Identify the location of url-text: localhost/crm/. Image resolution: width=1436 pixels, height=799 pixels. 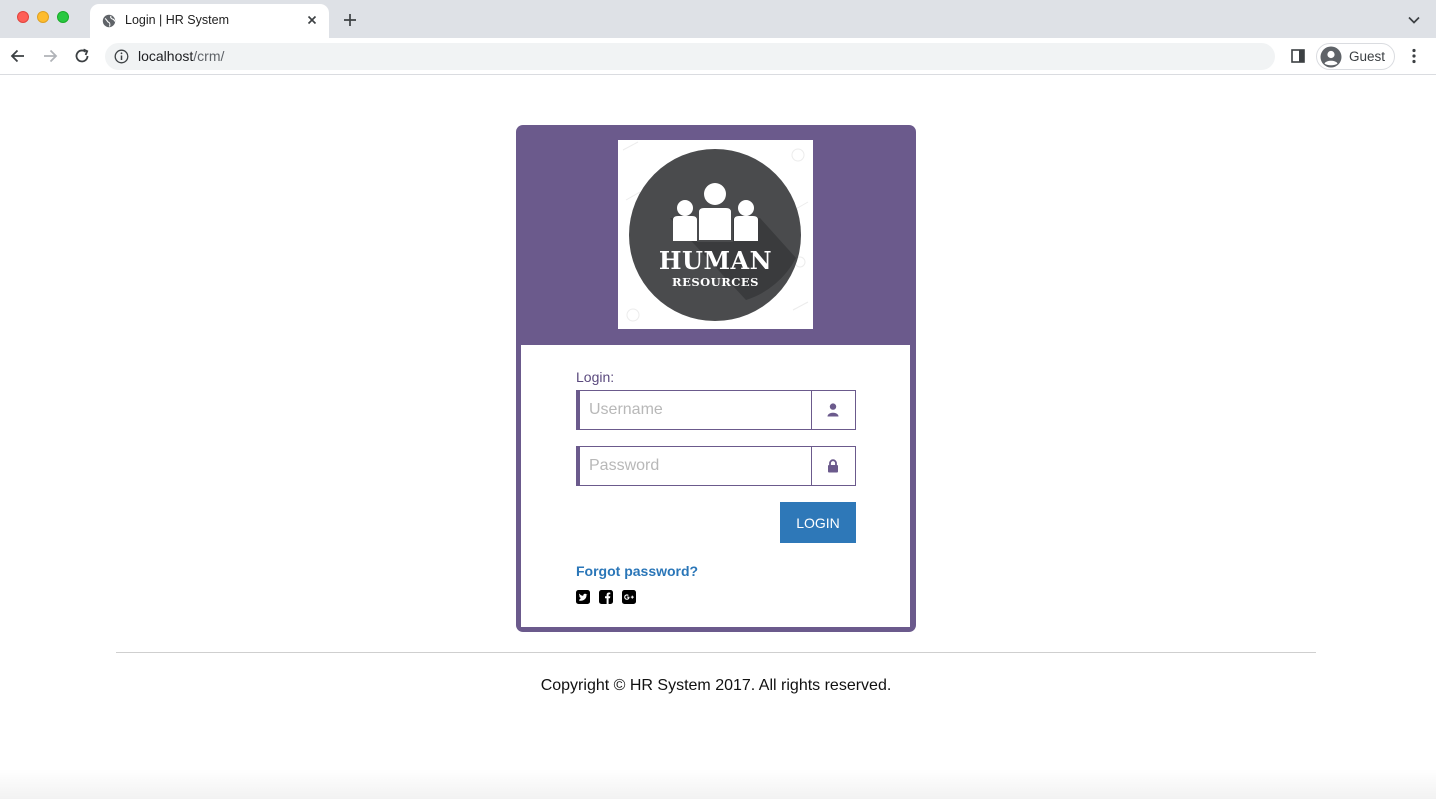
(181, 56).